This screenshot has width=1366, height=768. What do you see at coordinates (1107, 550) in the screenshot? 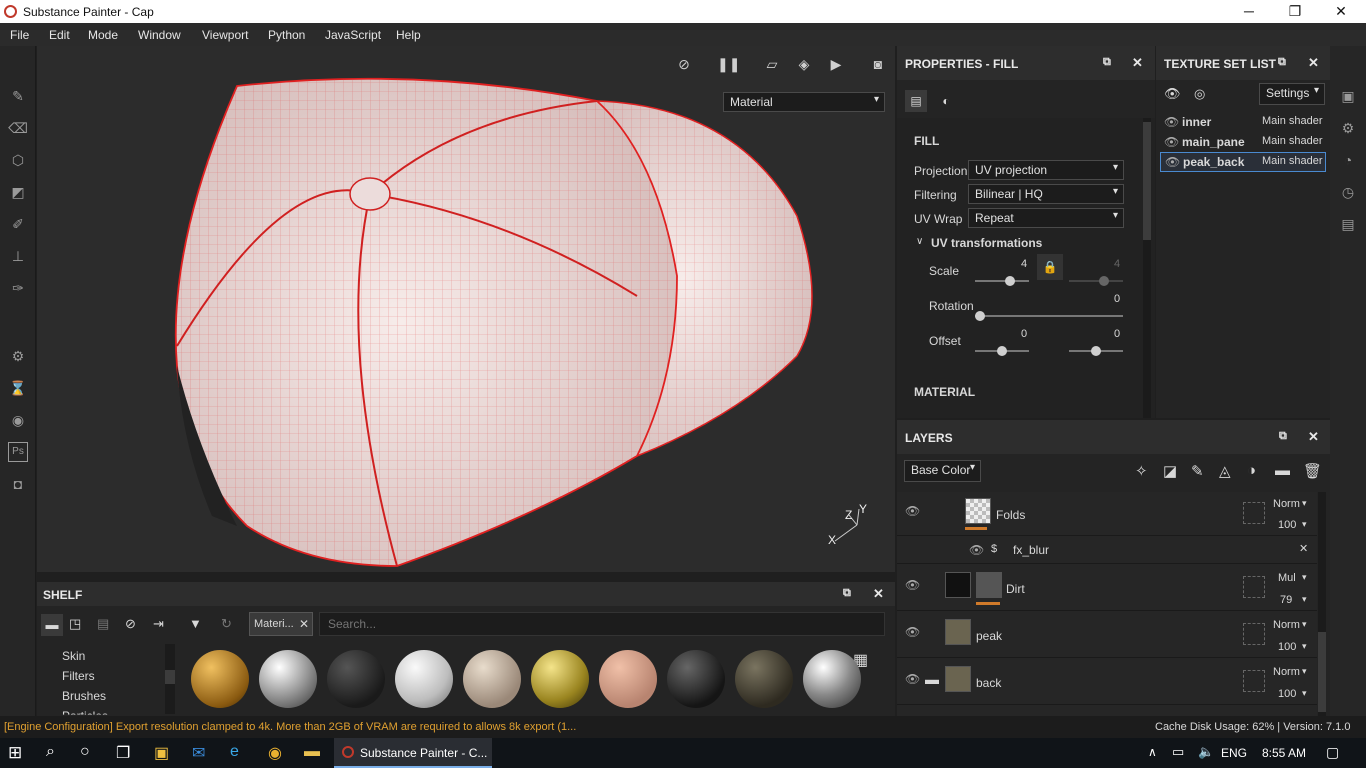
I see `effect-row: 👁 $ fx_blur ✕` at bounding box center [1107, 550].